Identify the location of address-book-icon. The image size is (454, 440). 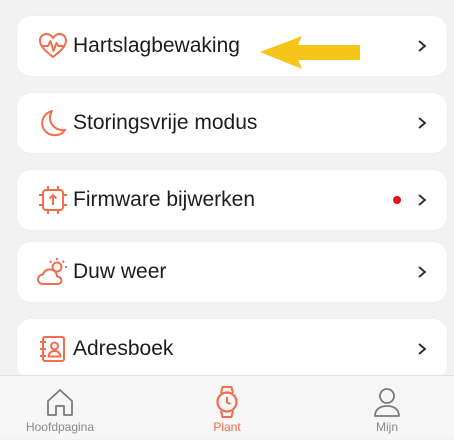
(53, 349).